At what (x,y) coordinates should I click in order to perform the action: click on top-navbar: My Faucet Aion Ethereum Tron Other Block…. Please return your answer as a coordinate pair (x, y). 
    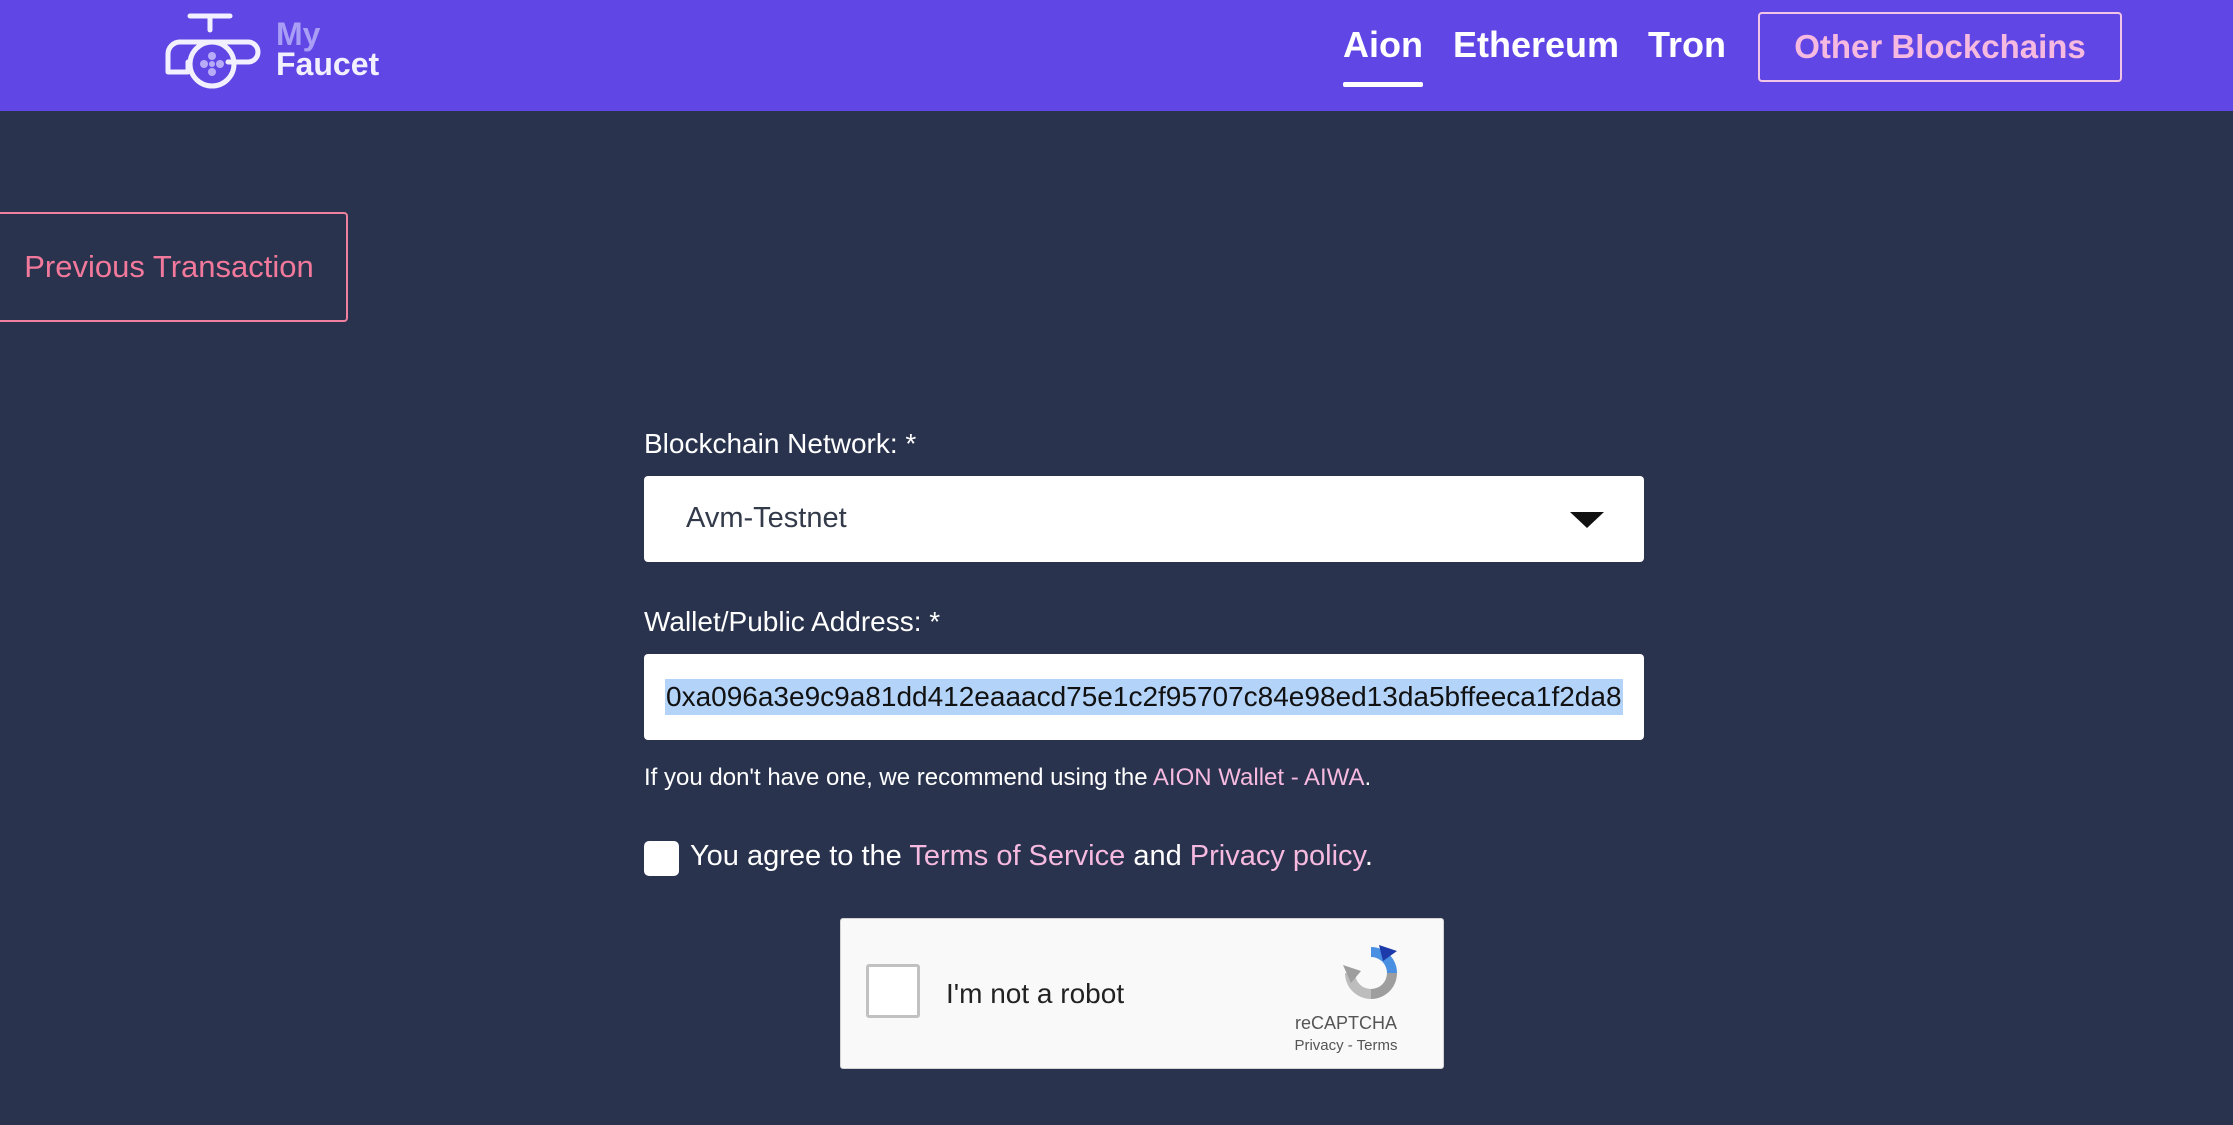
    Looking at the image, I should click on (1116, 55).